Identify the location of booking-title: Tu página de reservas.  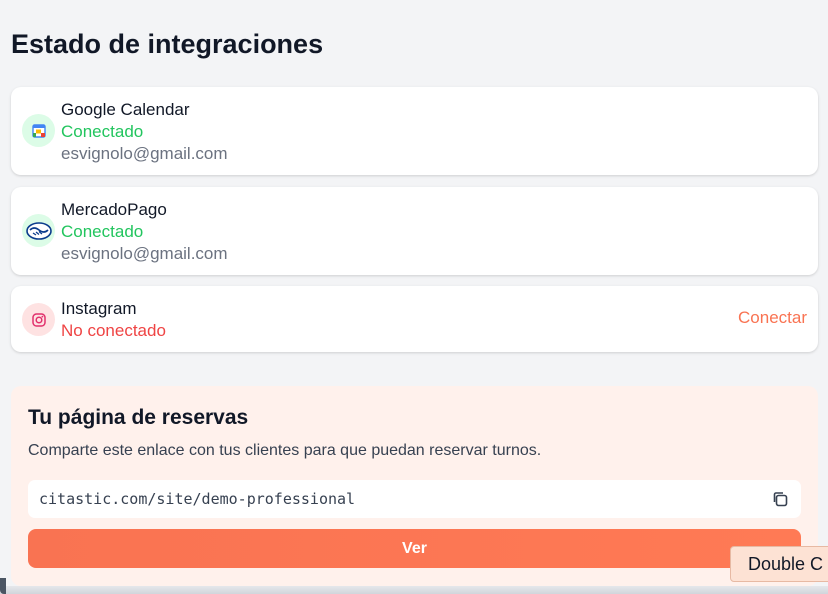
(138, 417).